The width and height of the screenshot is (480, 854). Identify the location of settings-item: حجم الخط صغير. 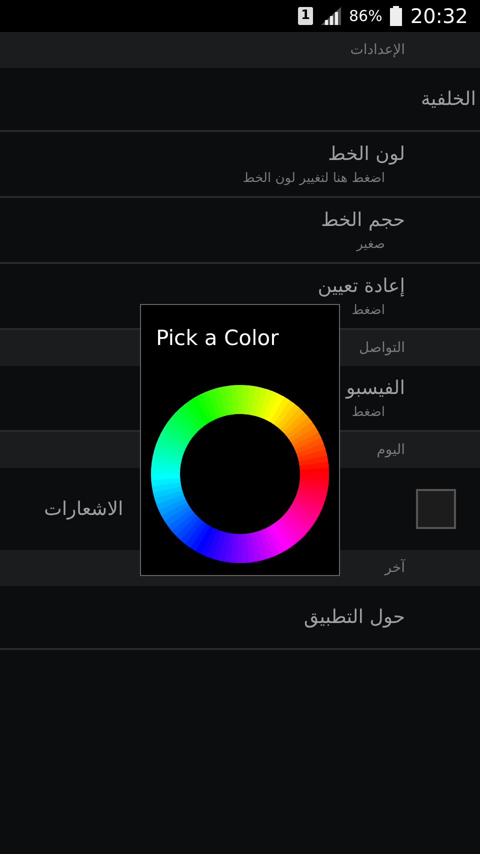
(240, 231).